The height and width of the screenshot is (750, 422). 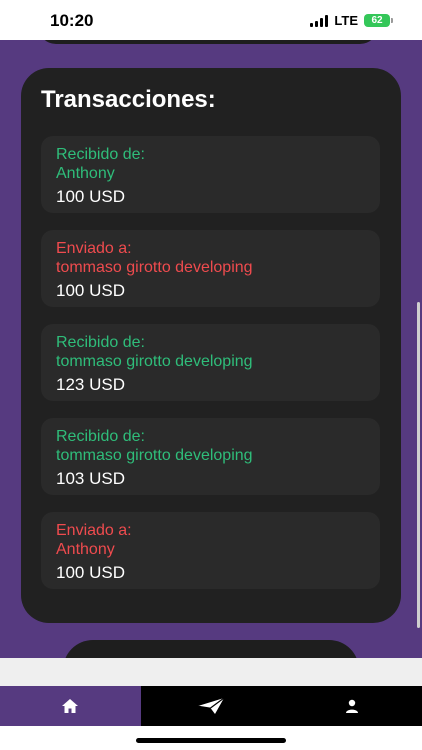 I want to click on transaction-item: Enviado a: Anthony 100 USD, so click(x=210, y=550).